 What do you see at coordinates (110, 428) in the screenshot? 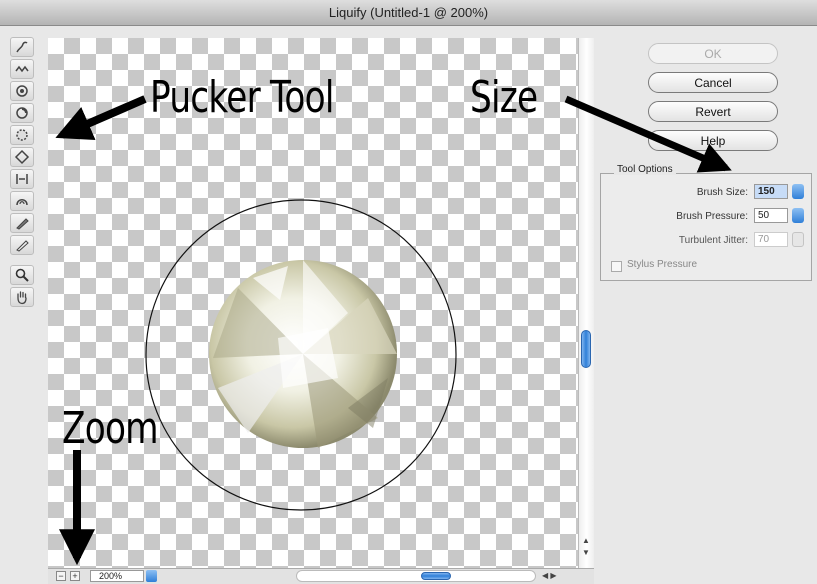
I see `zoom-annotation: Zoom` at bounding box center [110, 428].